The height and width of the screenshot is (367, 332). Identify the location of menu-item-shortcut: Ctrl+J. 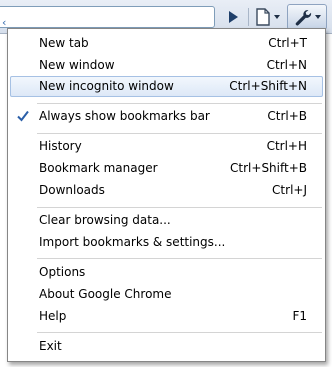
(289, 190).